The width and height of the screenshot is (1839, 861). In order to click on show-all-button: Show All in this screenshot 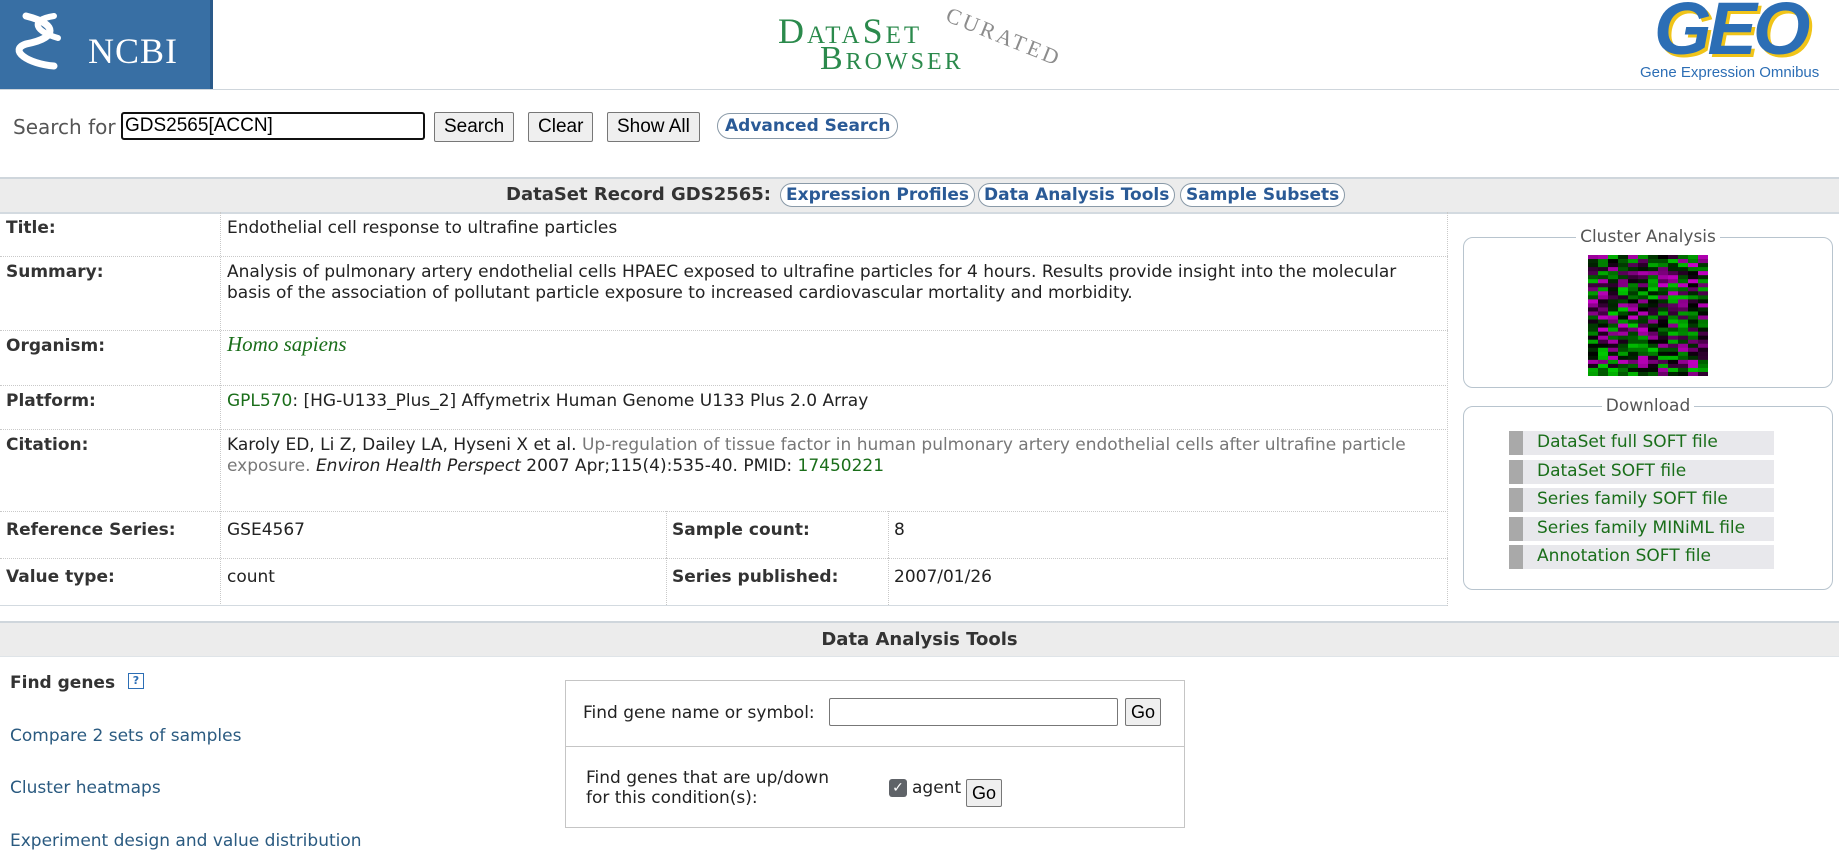, I will do `click(653, 127)`.